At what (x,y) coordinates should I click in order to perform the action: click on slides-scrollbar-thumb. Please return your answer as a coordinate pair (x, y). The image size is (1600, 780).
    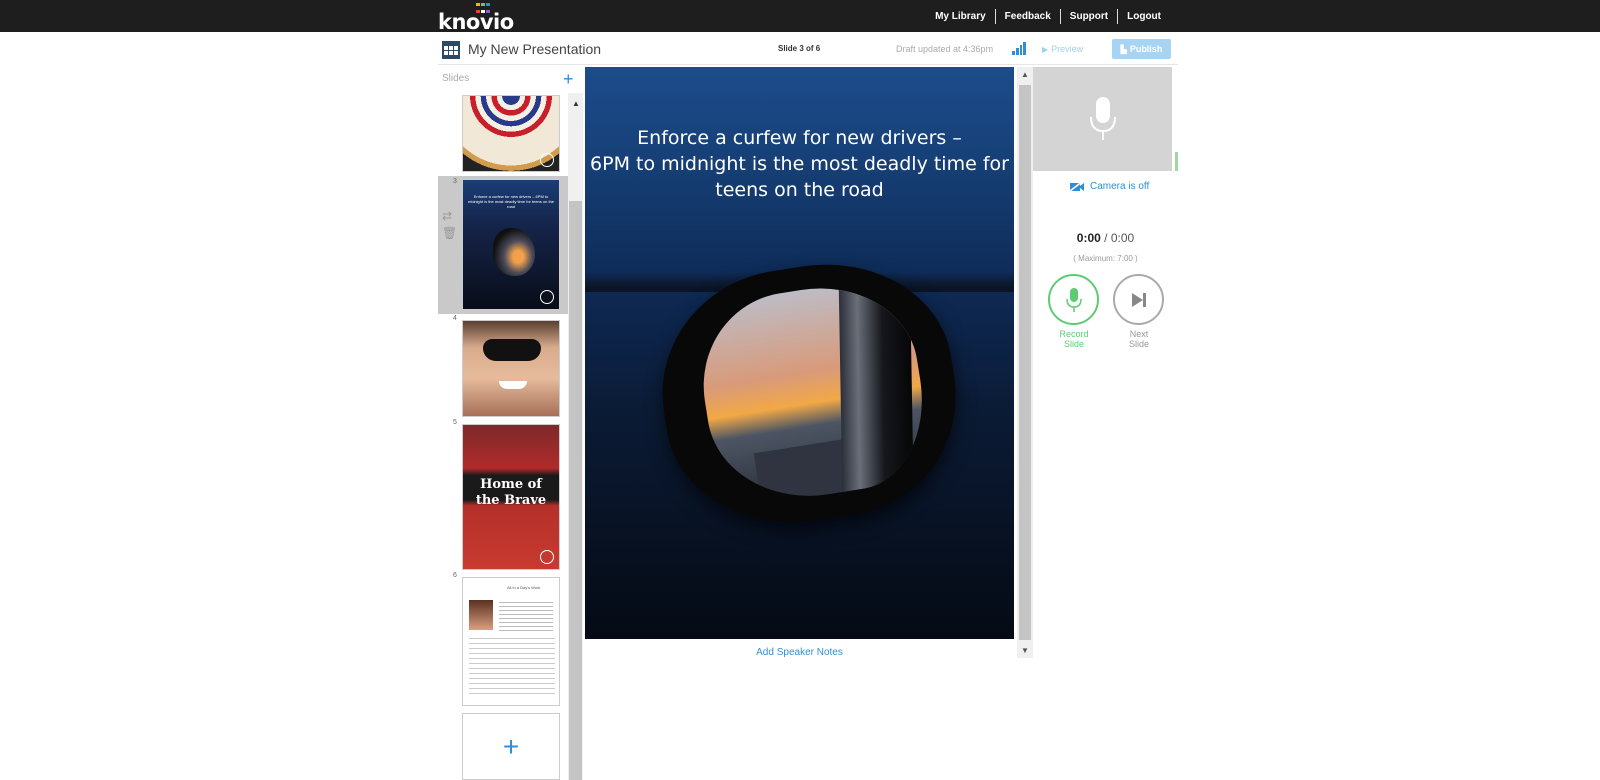
    Looking at the image, I should click on (575, 490).